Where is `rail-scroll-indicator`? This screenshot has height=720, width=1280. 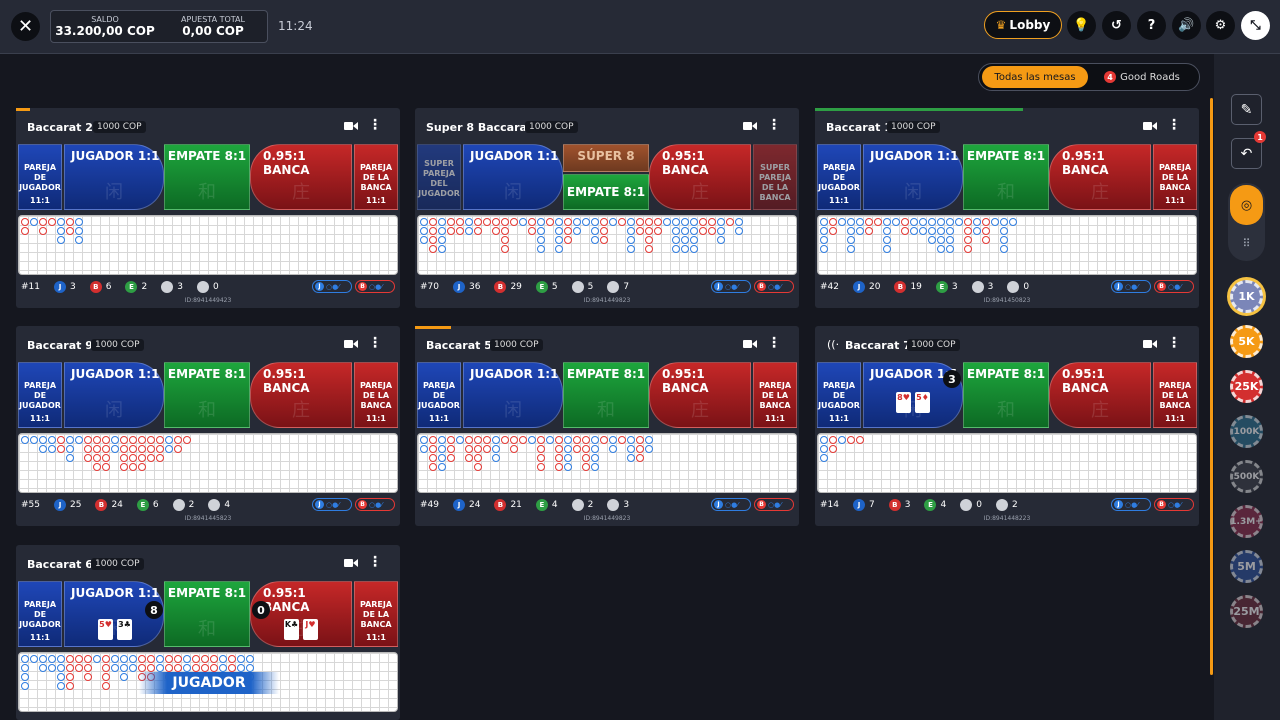
rail-scroll-indicator is located at coordinates (1211, 386).